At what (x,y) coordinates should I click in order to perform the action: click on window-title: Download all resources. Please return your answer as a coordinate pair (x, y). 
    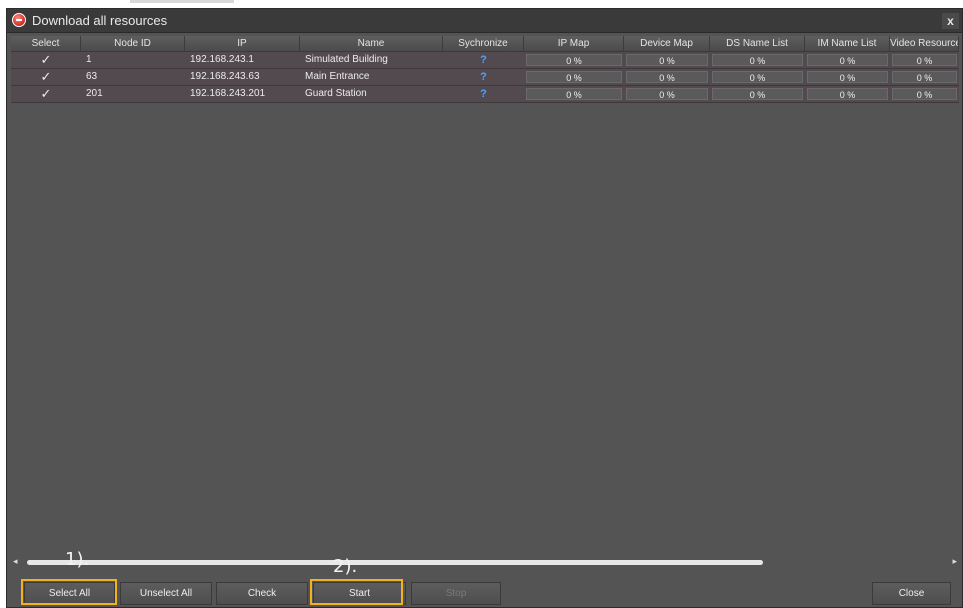
    Looking at the image, I should click on (100, 20).